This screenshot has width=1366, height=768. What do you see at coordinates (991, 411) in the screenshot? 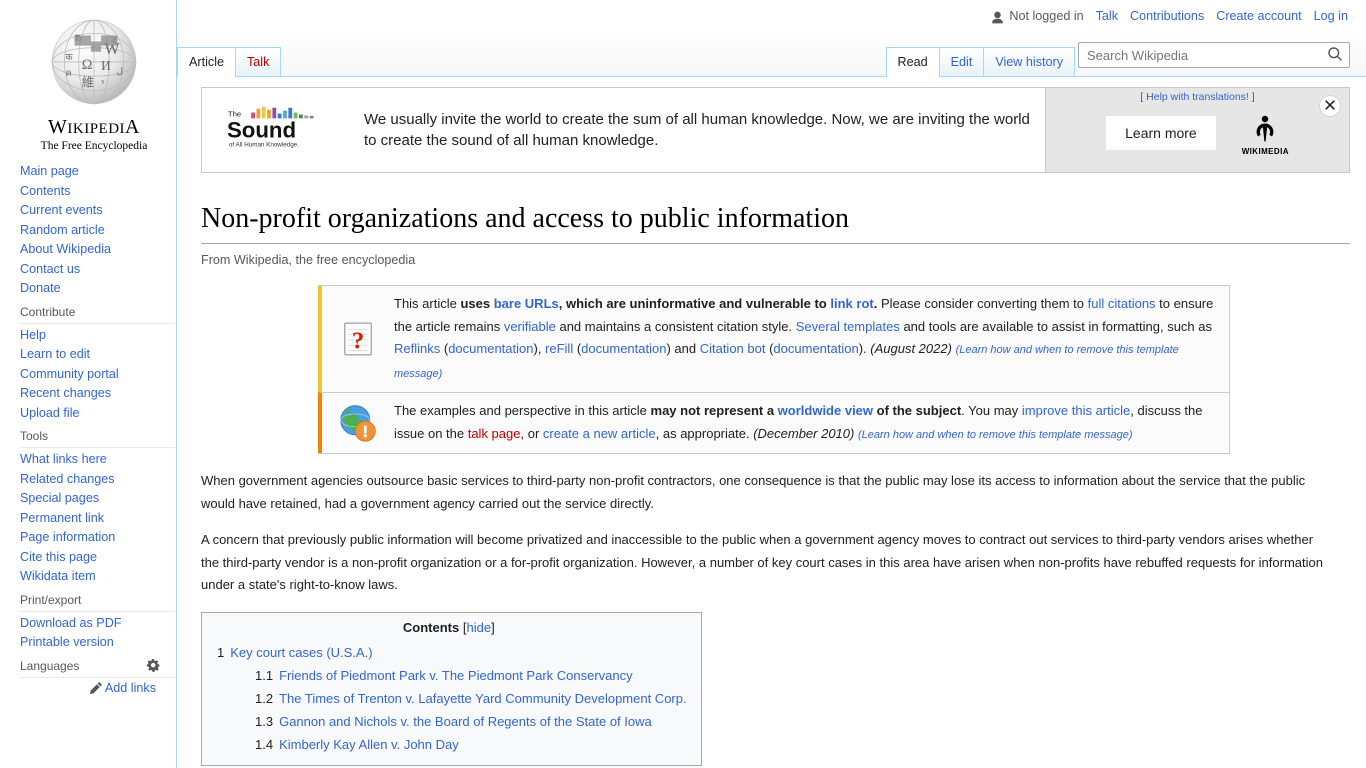
I see `amb2-t2: . You may` at bounding box center [991, 411].